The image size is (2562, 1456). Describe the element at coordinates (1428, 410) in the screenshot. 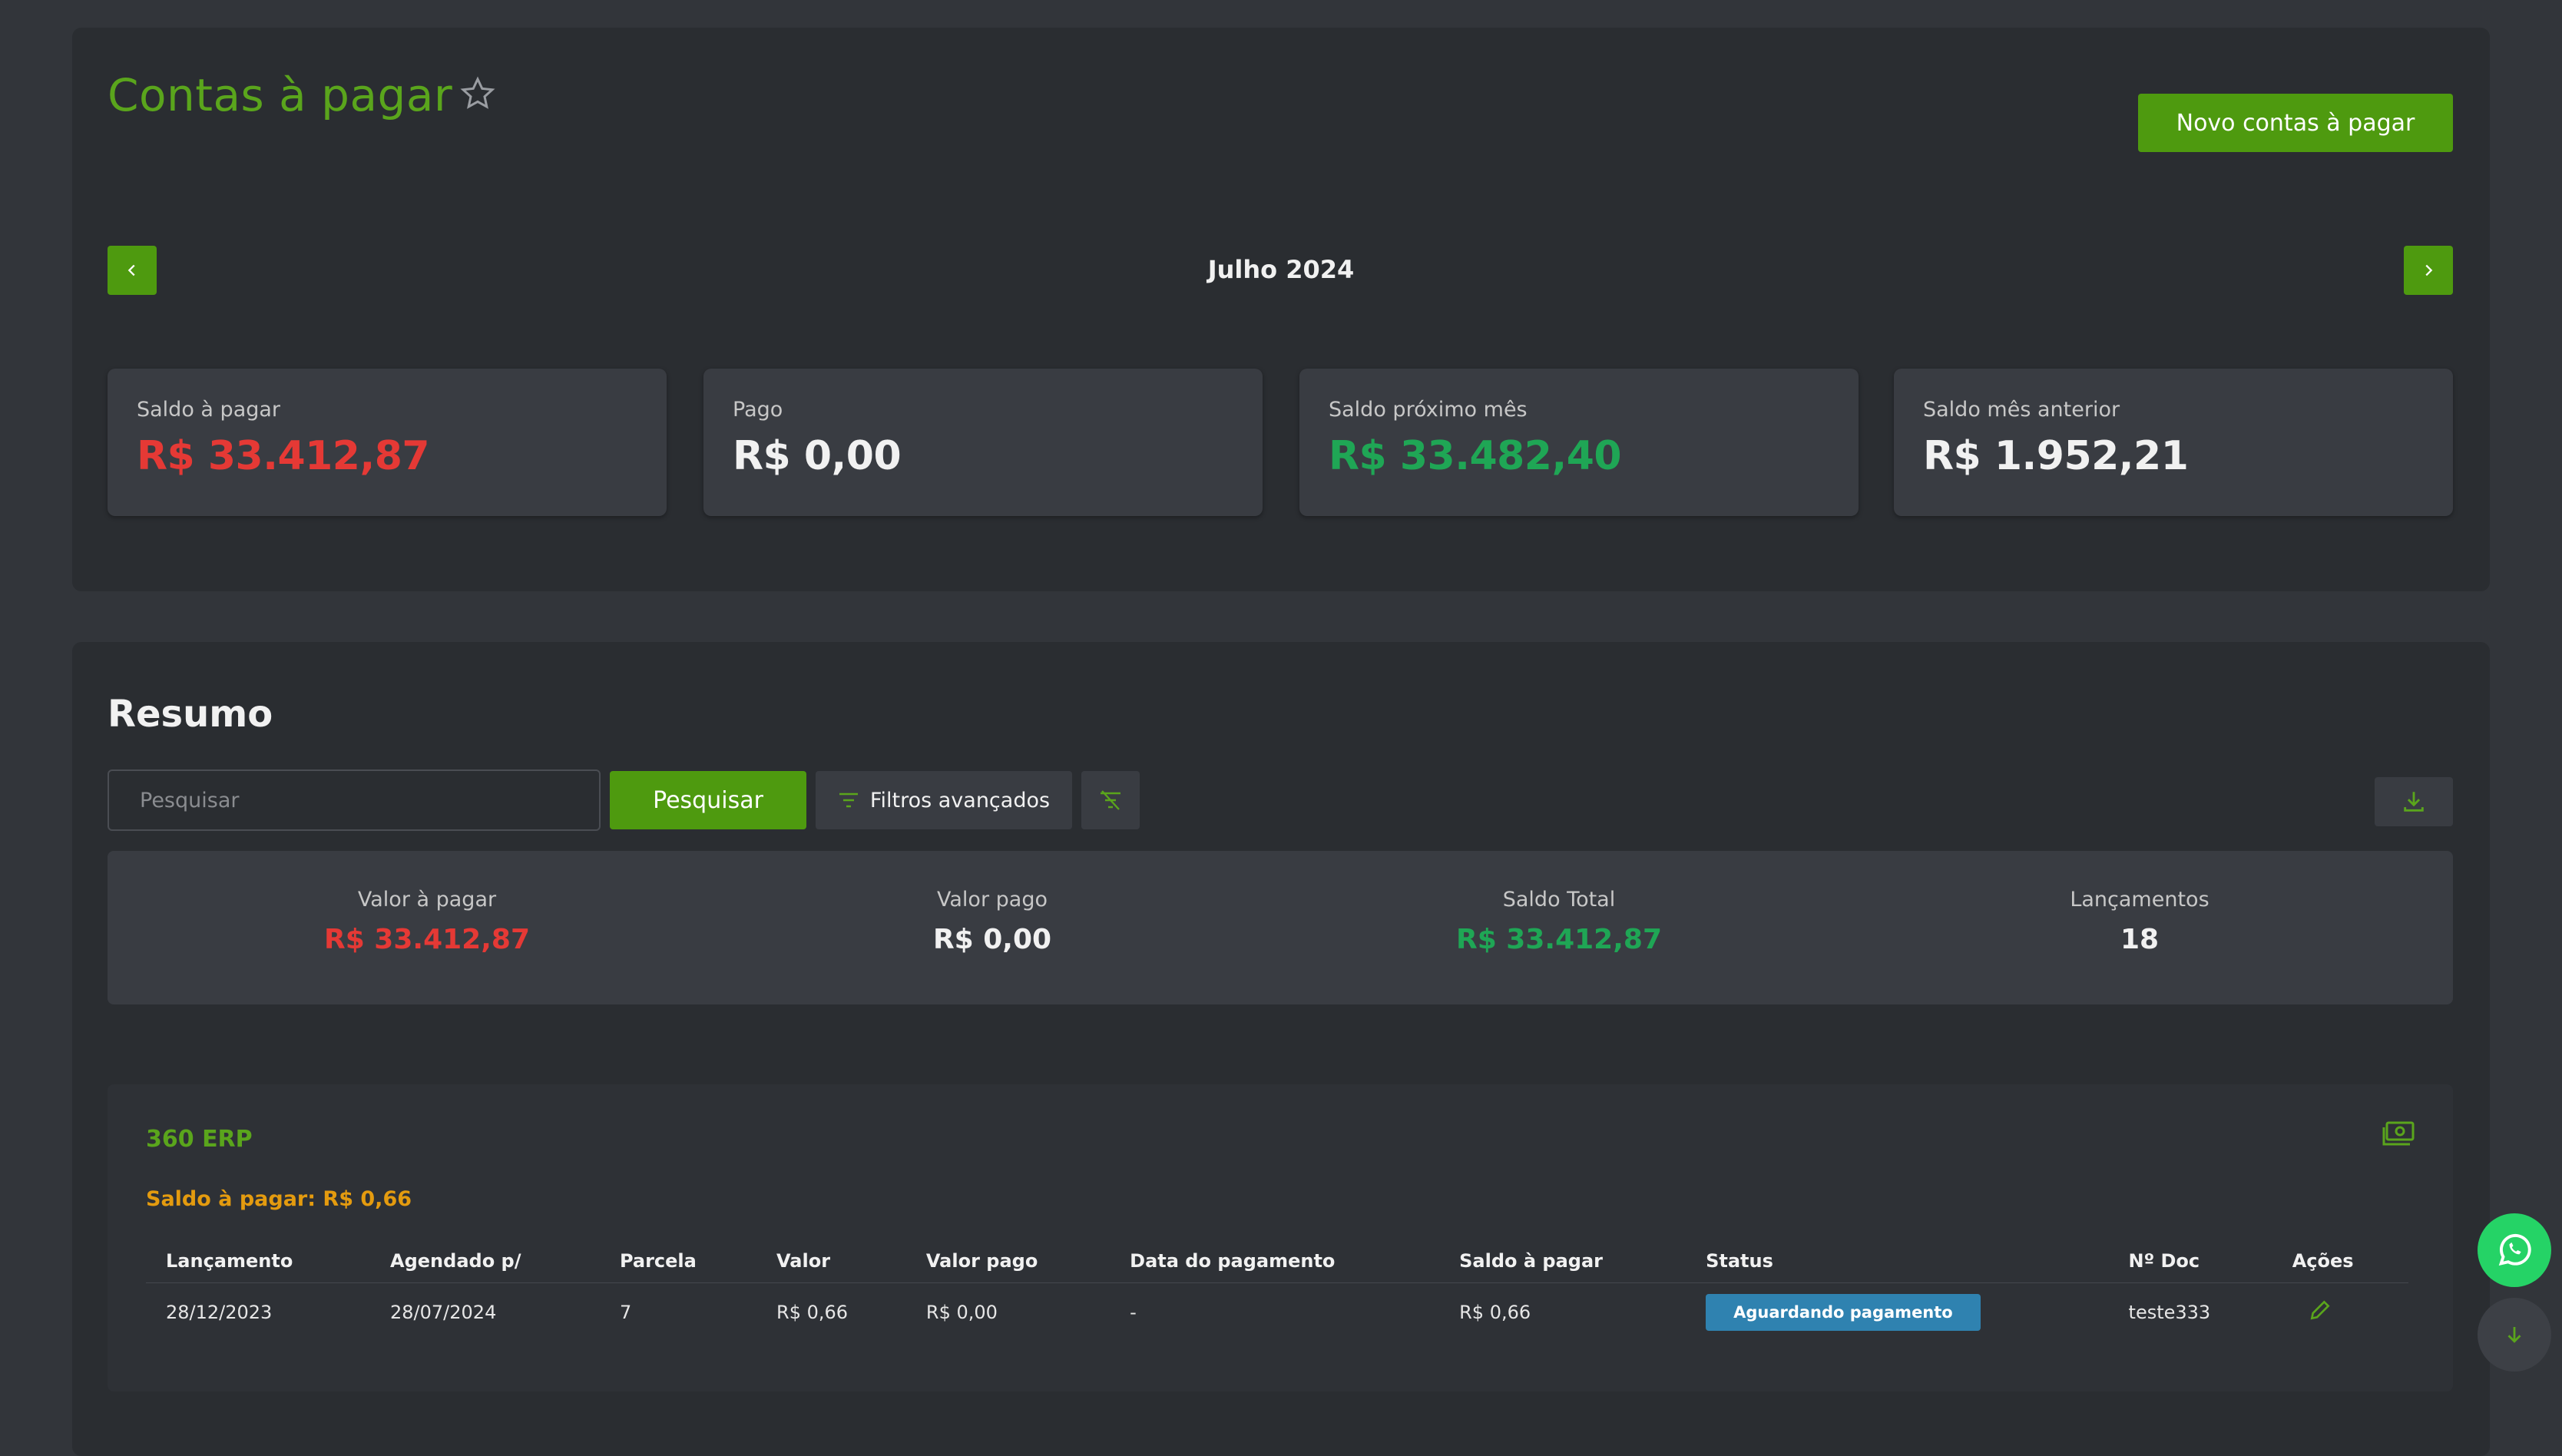

I see `stat-label: Saldo próximo mês` at that location.